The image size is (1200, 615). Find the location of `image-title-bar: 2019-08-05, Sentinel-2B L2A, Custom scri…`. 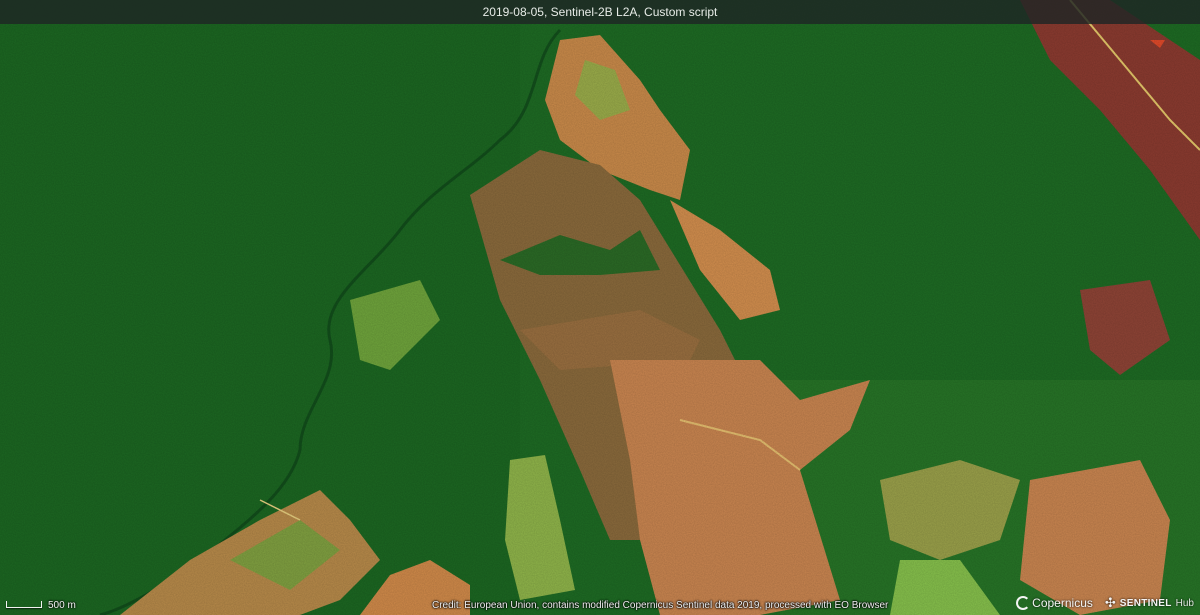

image-title-bar: 2019-08-05, Sentinel-2B L2A, Custom scri… is located at coordinates (600, 12).